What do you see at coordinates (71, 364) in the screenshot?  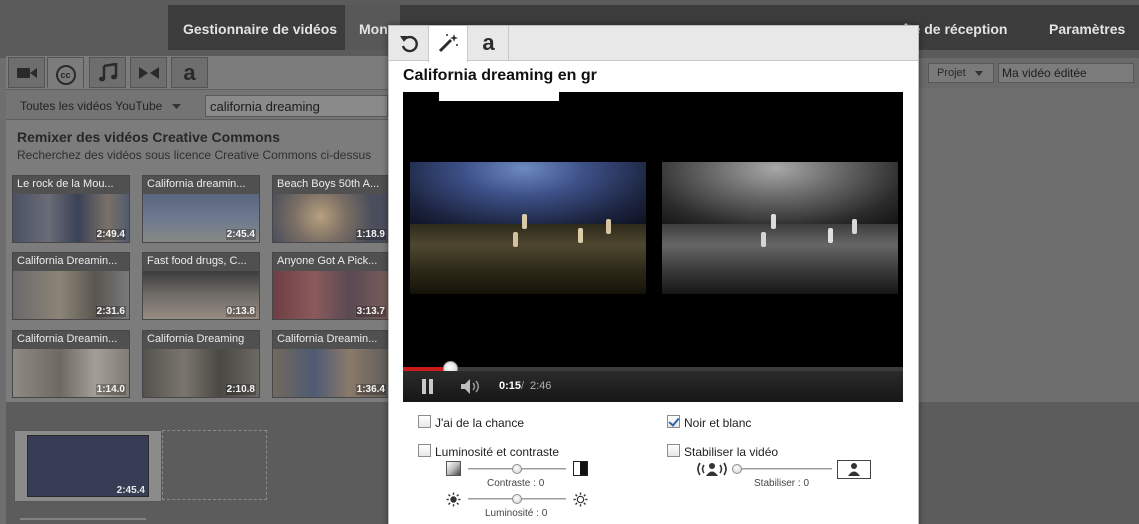 I see `video-thumbnail: California Dreamin... 1:14.0` at bounding box center [71, 364].